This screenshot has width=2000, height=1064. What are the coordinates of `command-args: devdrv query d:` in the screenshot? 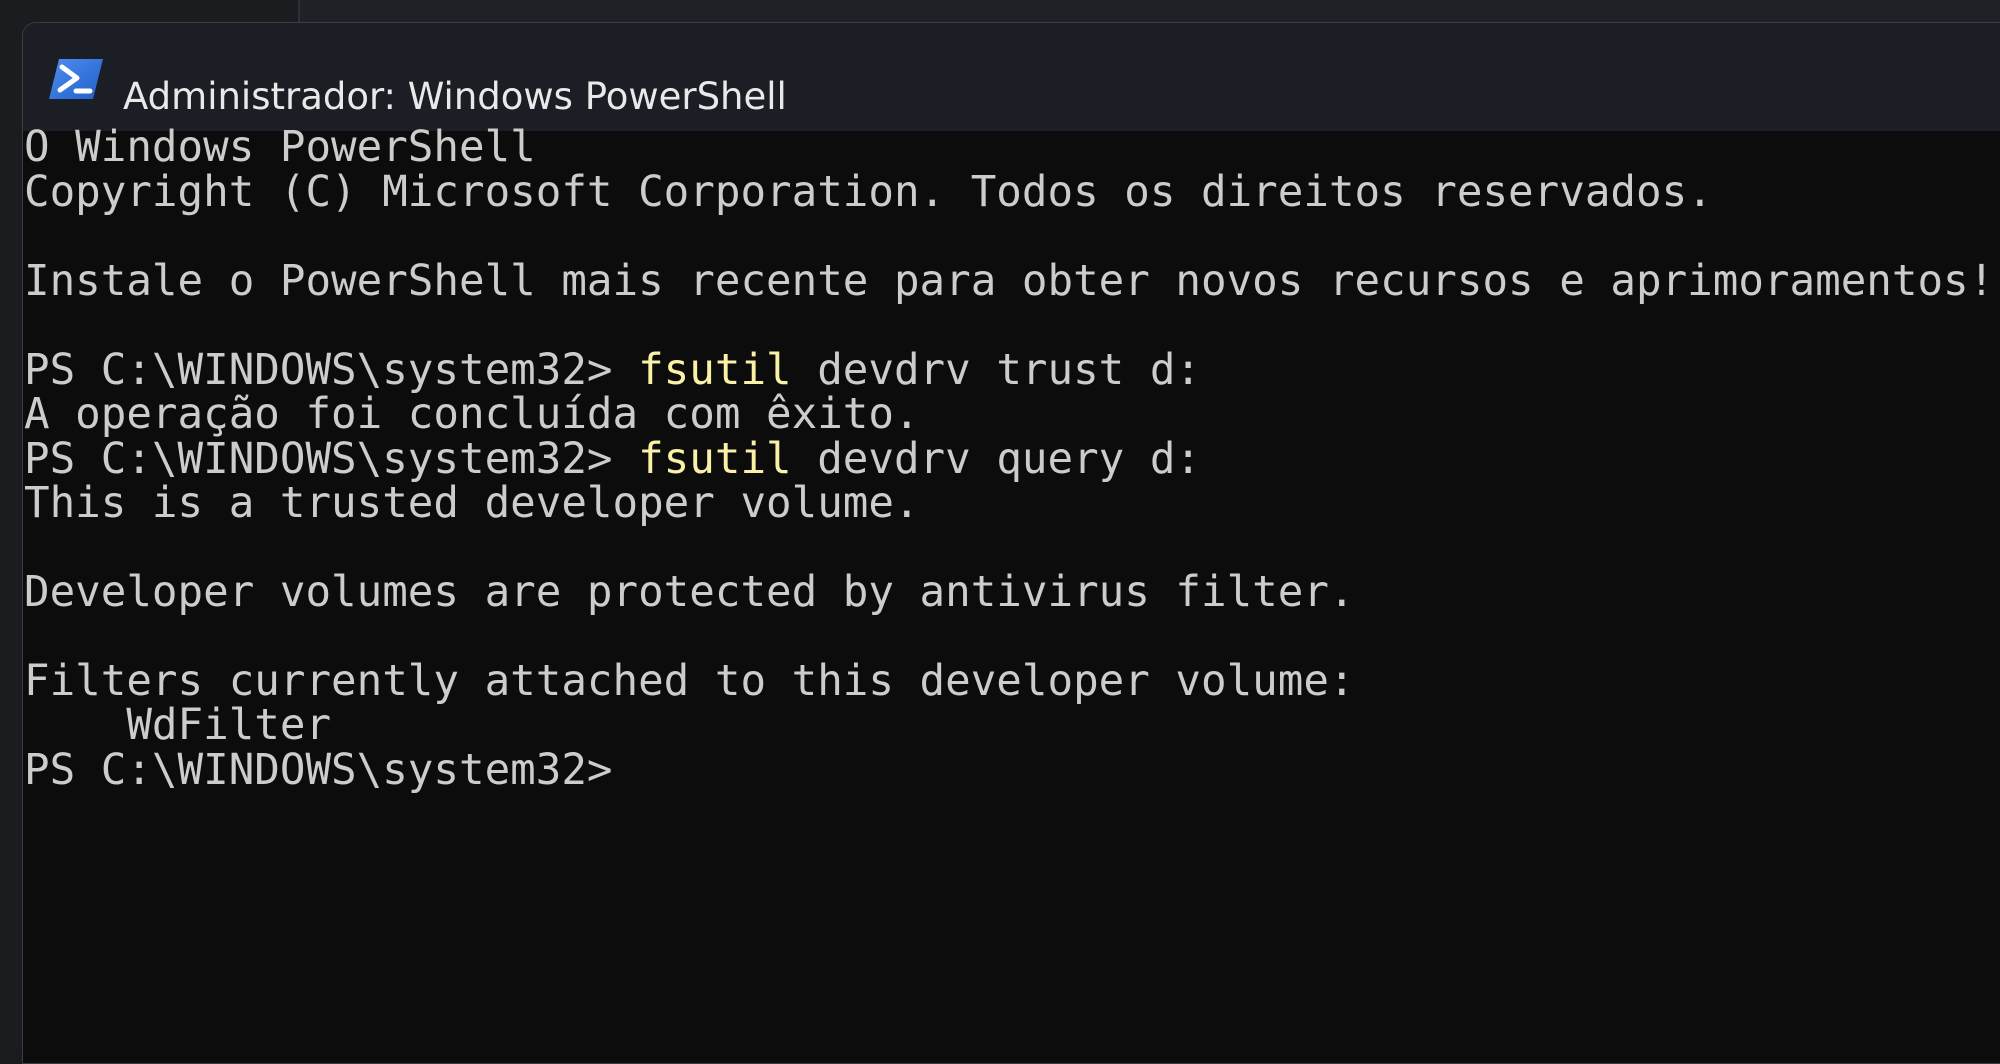 It's located at (996, 459).